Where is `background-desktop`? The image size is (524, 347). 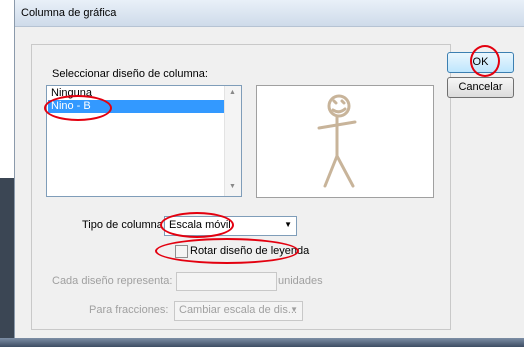
background-desktop is located at coordinates (7, 258).